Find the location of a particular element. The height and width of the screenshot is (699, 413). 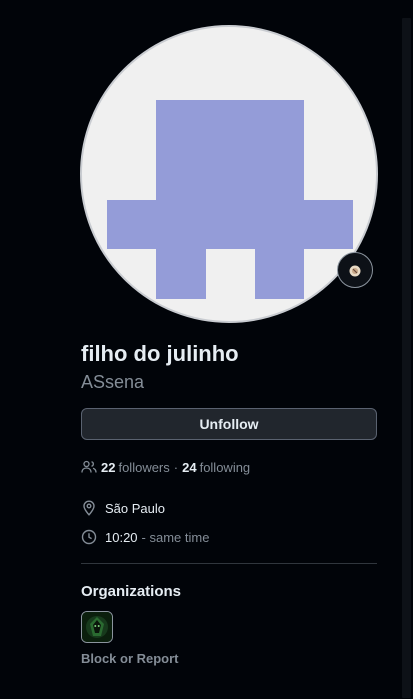

block-or-report-link: Block or Report is located at coordinates (130, 658).